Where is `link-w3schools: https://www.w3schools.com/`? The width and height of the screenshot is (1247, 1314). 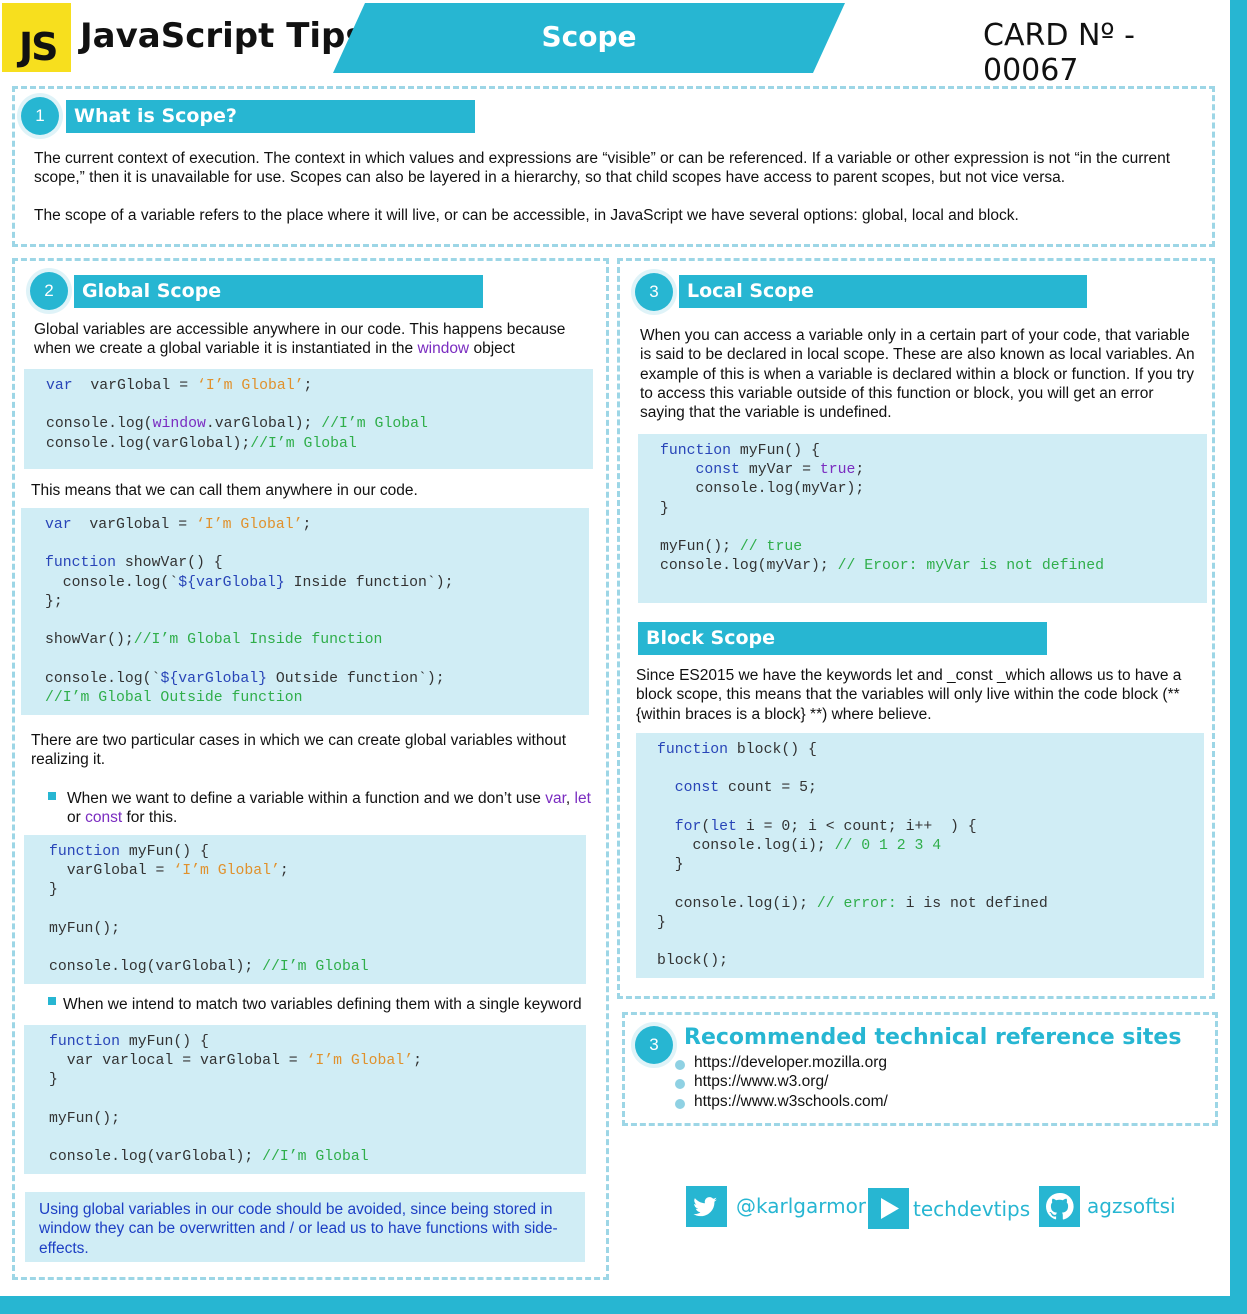
link-w3schools: https://www.w3schools.com/ is located at coordinates (791, 1102).